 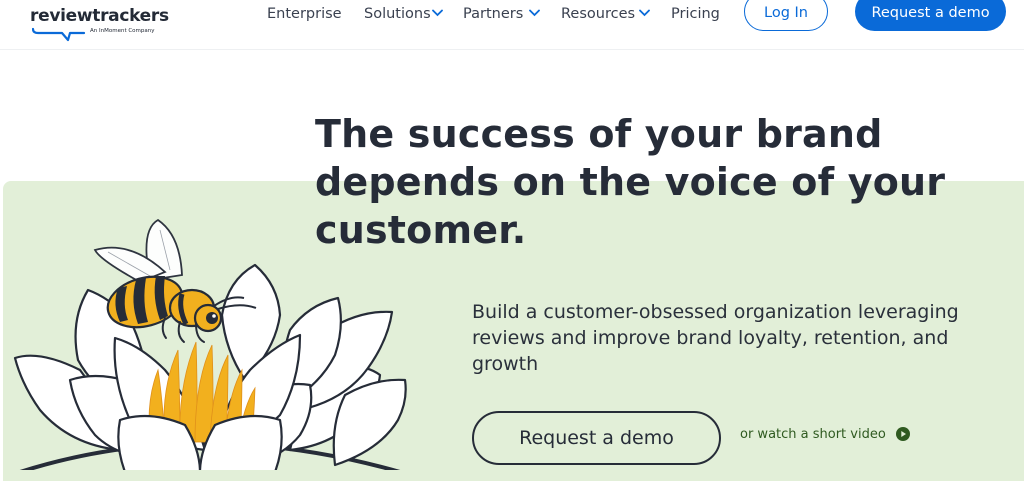 I want to click on nav-item-label: Solutions, so click(x=397, y=14).